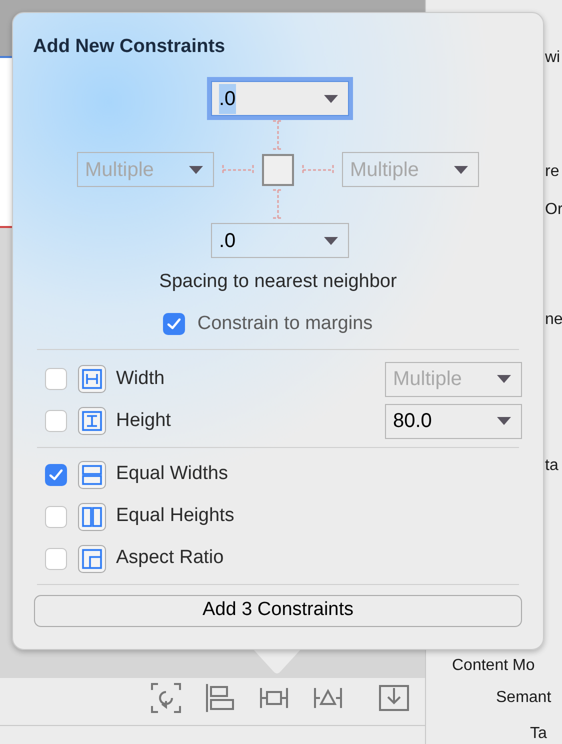  I want to click on add-constraints-button: Add 3 Constraints, so click(278, 610).